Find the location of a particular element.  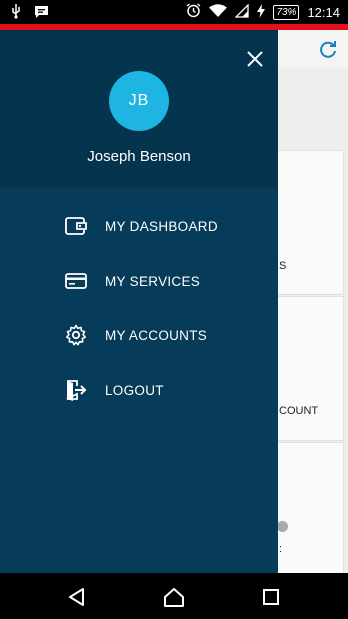

refresh-icon is located at coordinates (328, 50).